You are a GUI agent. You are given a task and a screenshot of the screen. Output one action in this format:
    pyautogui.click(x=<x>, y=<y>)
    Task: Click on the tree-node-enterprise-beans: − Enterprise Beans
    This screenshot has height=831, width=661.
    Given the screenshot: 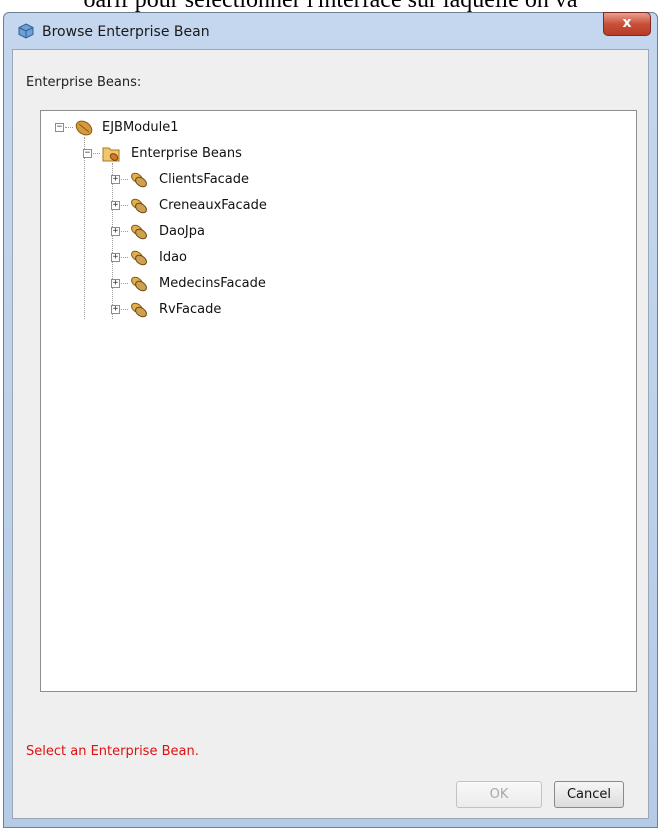 What is the action you would take?
    pyautogui.click(x=227, y=154)
    